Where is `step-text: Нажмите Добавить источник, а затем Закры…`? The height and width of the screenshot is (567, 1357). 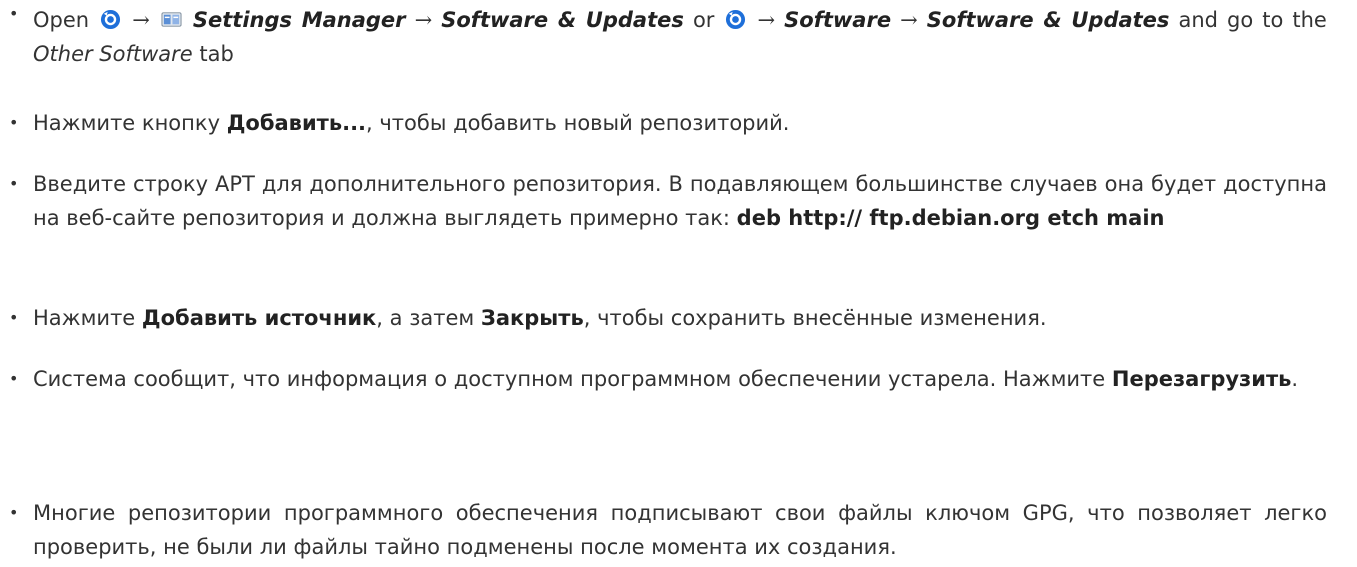 step-text: Нажмите Добавить источник, а затем Закры… is located at coordinates (680, 318).